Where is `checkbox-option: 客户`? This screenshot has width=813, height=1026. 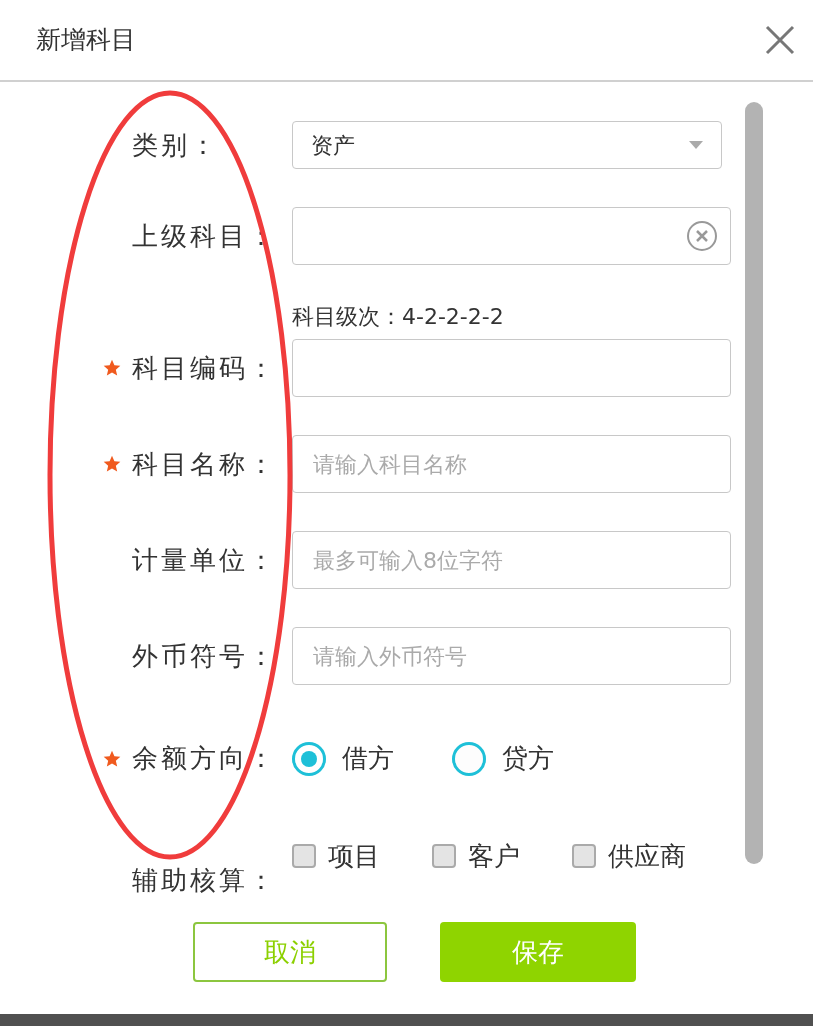 checkbox-option: 客户 is located at coordinates (502, 856).